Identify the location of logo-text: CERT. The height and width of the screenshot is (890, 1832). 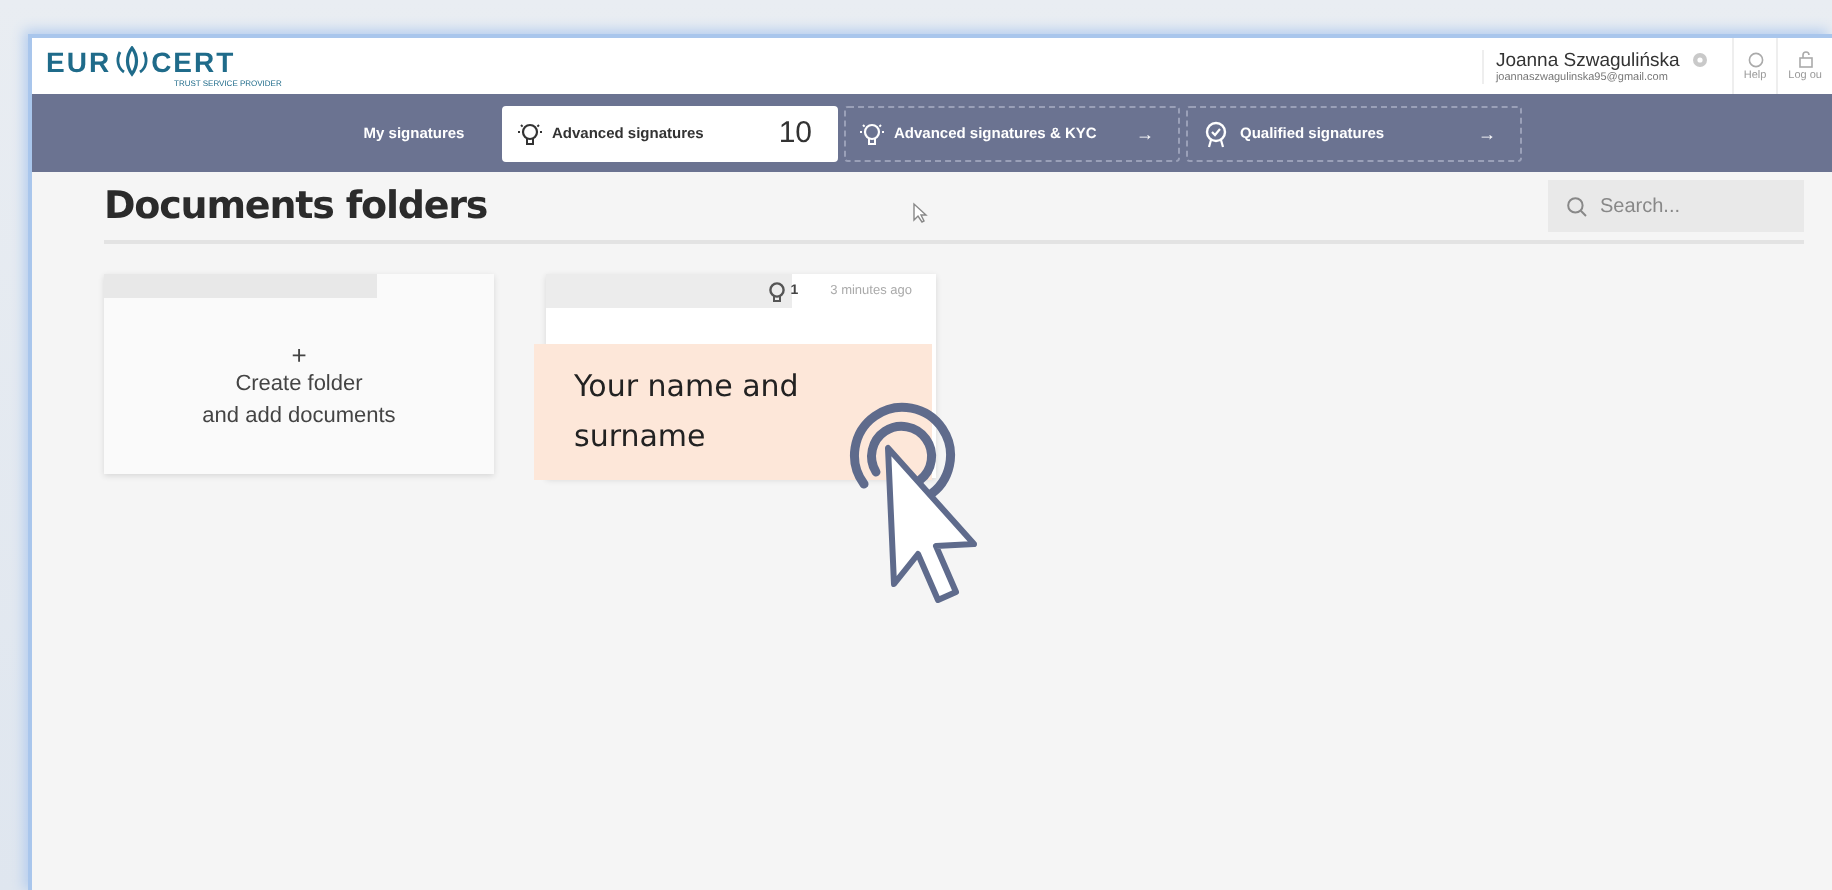
(193, 61).